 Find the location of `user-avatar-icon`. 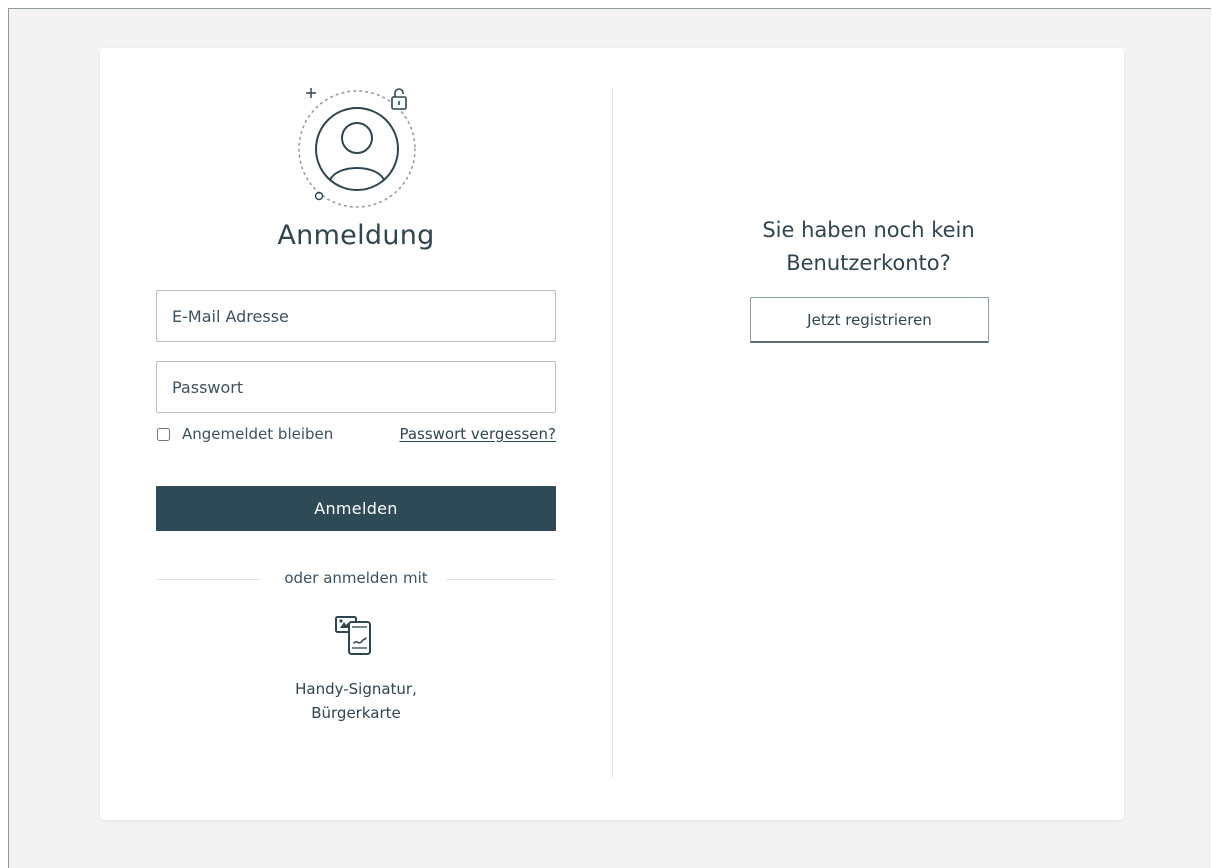

user-avatar-icon is located at coordinates (357, 148).